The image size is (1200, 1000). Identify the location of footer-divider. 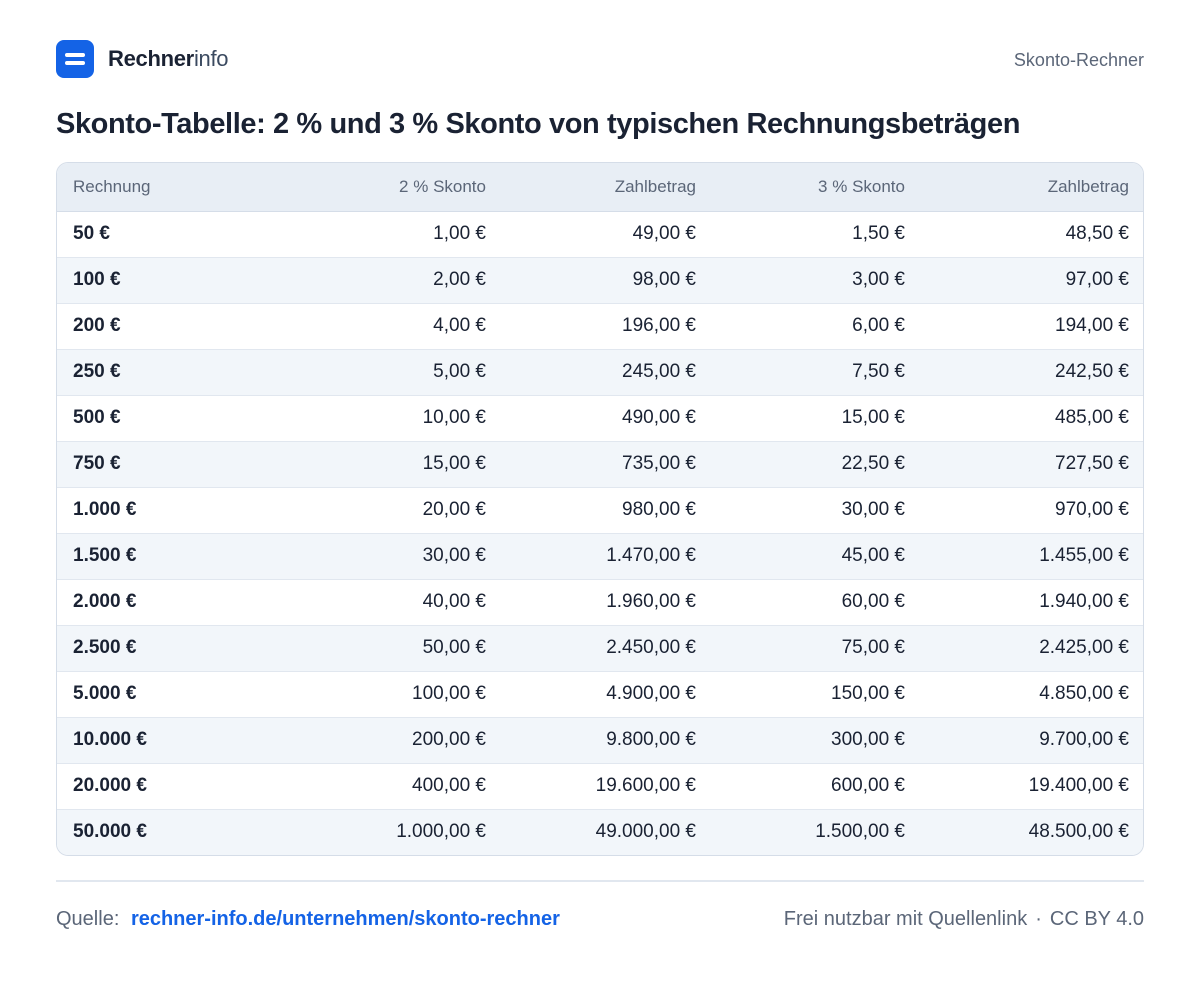
(600, 881).